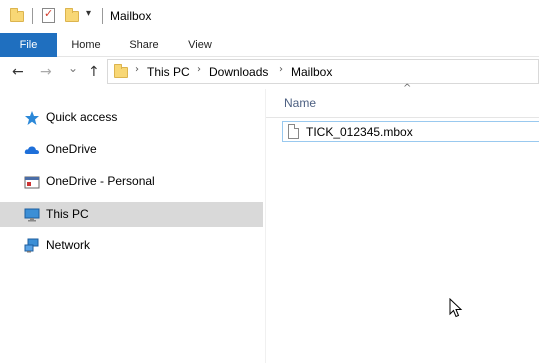 This screenshot has height=363, width=539. Describe the element at coordinates (32, 182) in the screenshot. I see `onedrive-personal-icon` at that location.